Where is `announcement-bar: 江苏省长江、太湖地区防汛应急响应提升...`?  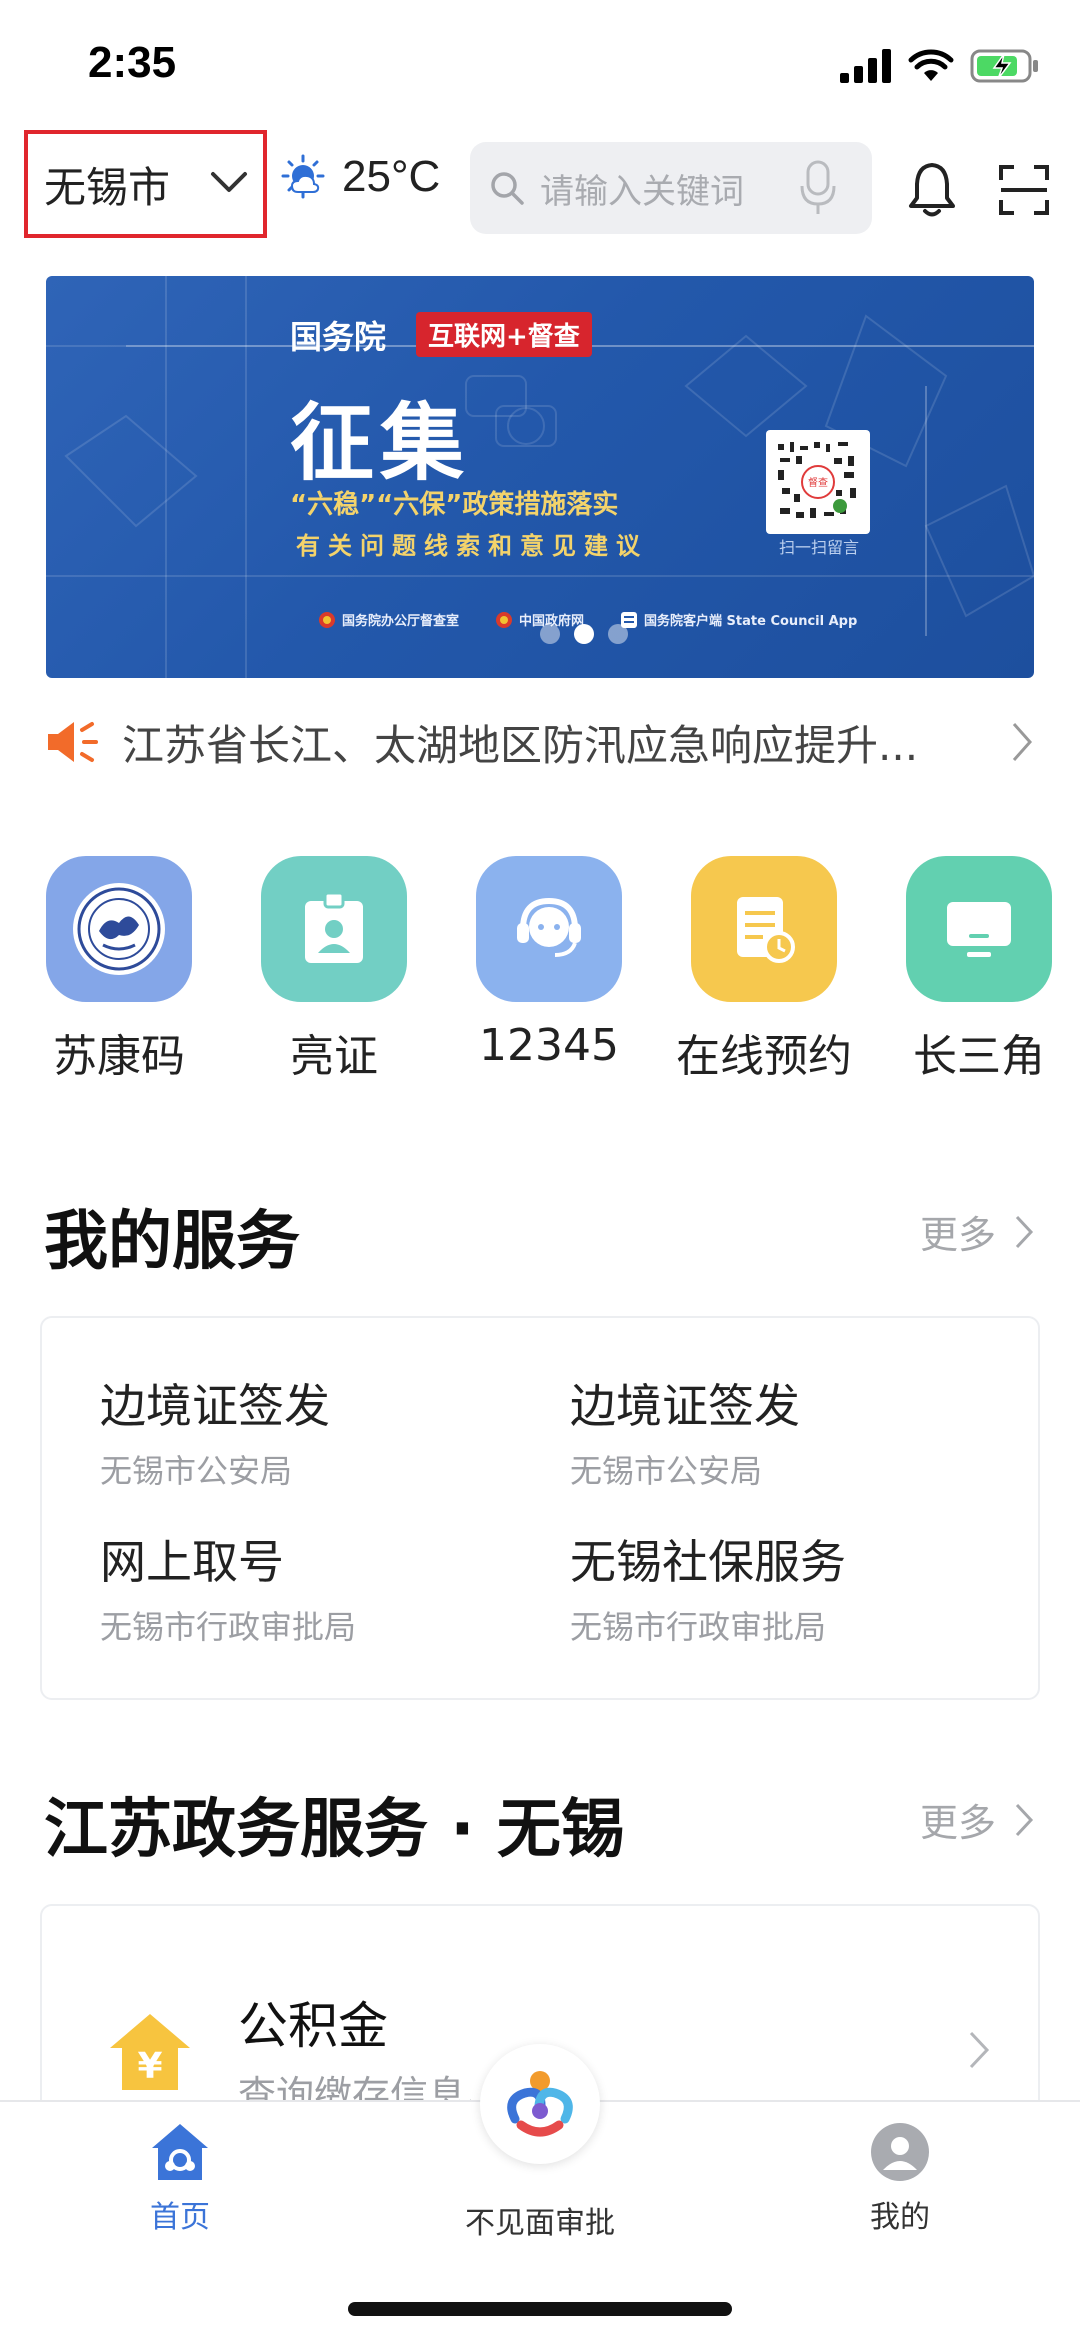
announcement-bar: 江苏省长江、太湖地区防汛应急响应提升... is located at coordinates (539, 742).